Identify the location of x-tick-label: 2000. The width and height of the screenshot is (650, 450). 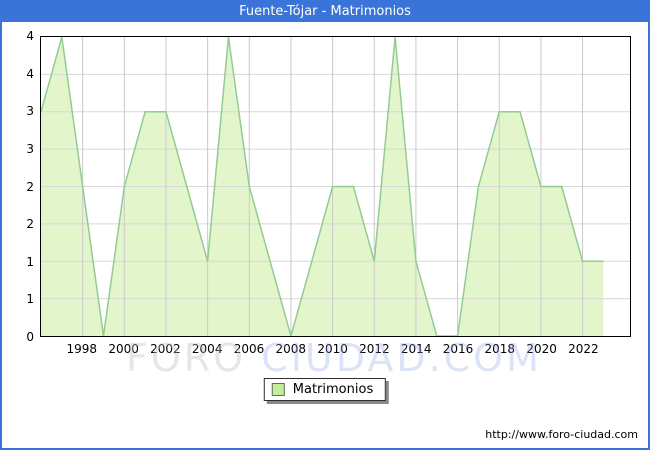
(123, 349).